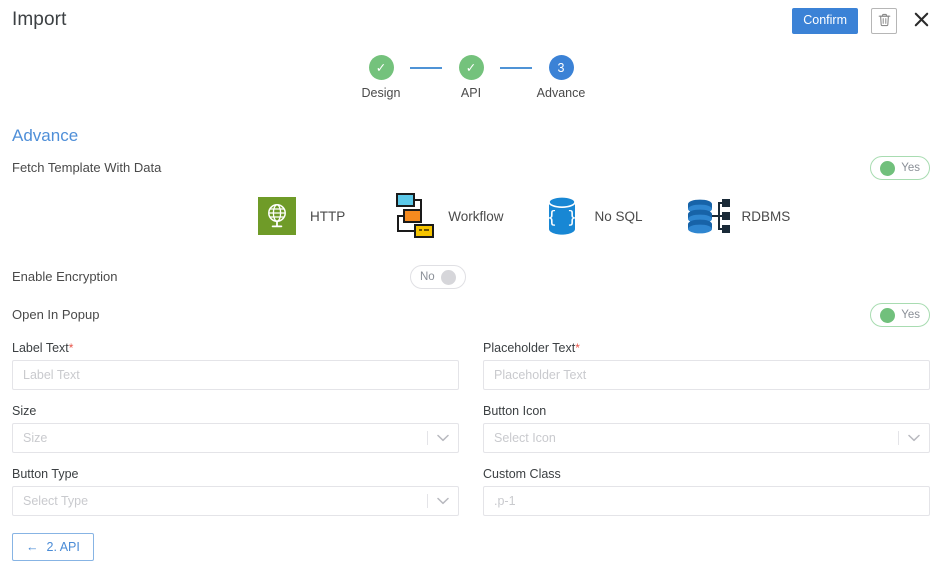  Describe the element at coordinates (56, 314) in the screenshot. I see `open-in-popup-label: Open In Popup` at that location.